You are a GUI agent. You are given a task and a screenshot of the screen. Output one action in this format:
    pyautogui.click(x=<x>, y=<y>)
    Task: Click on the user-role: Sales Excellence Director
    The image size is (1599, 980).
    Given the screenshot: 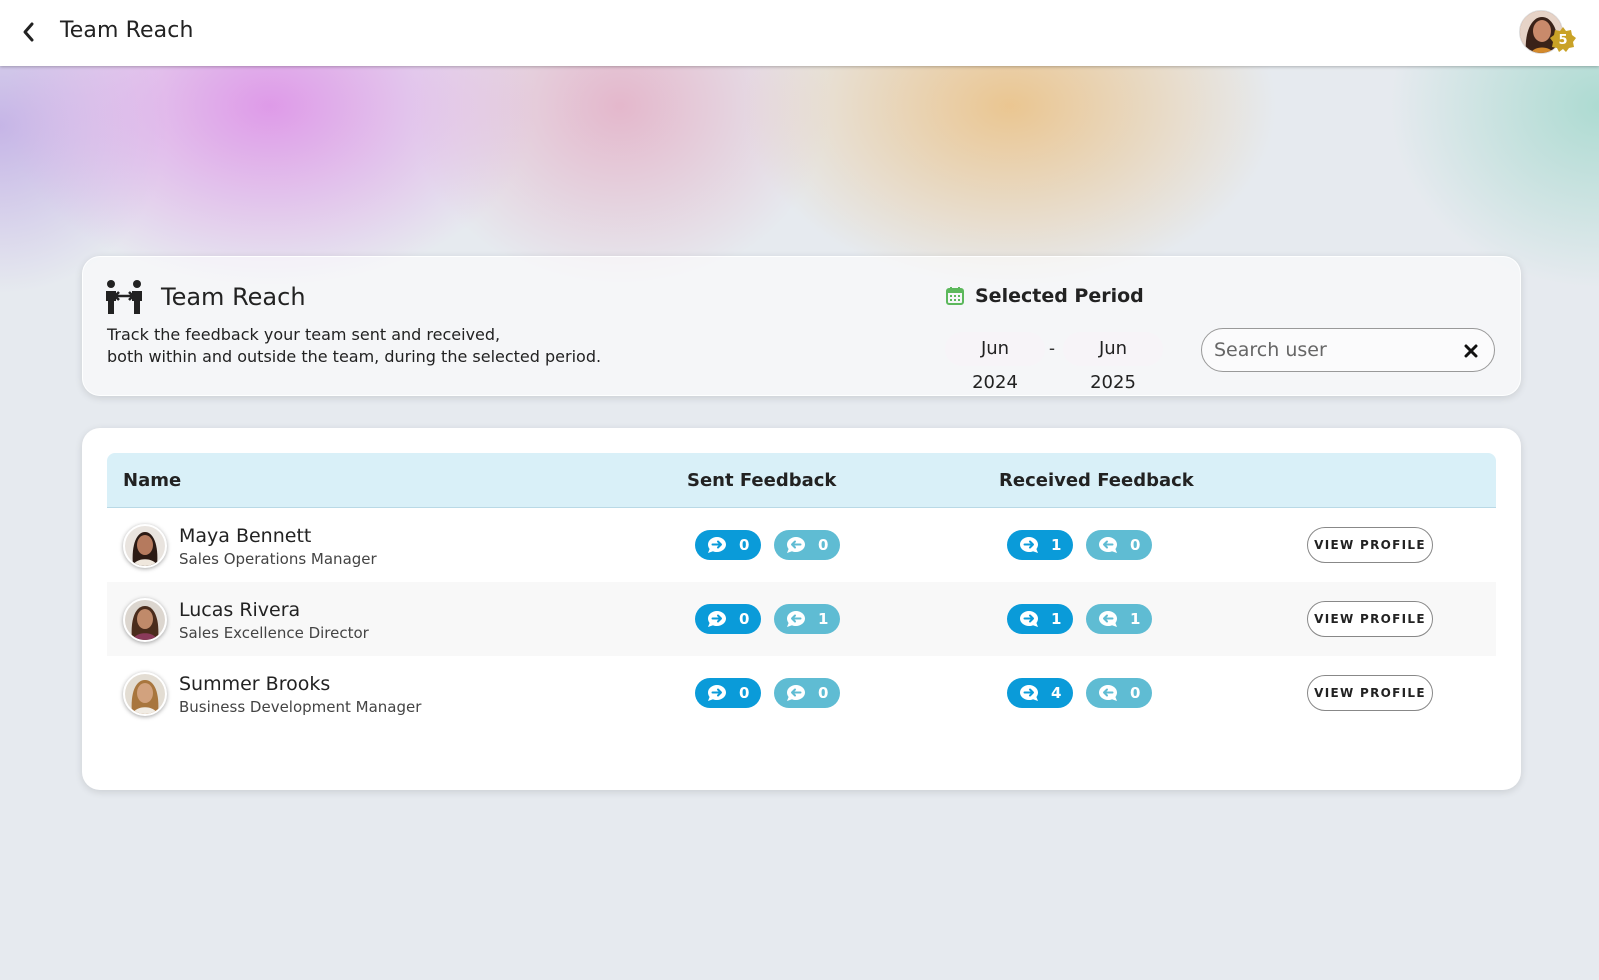 What is the action you would take?
    pyautogui.click(x=274, y=633)
    